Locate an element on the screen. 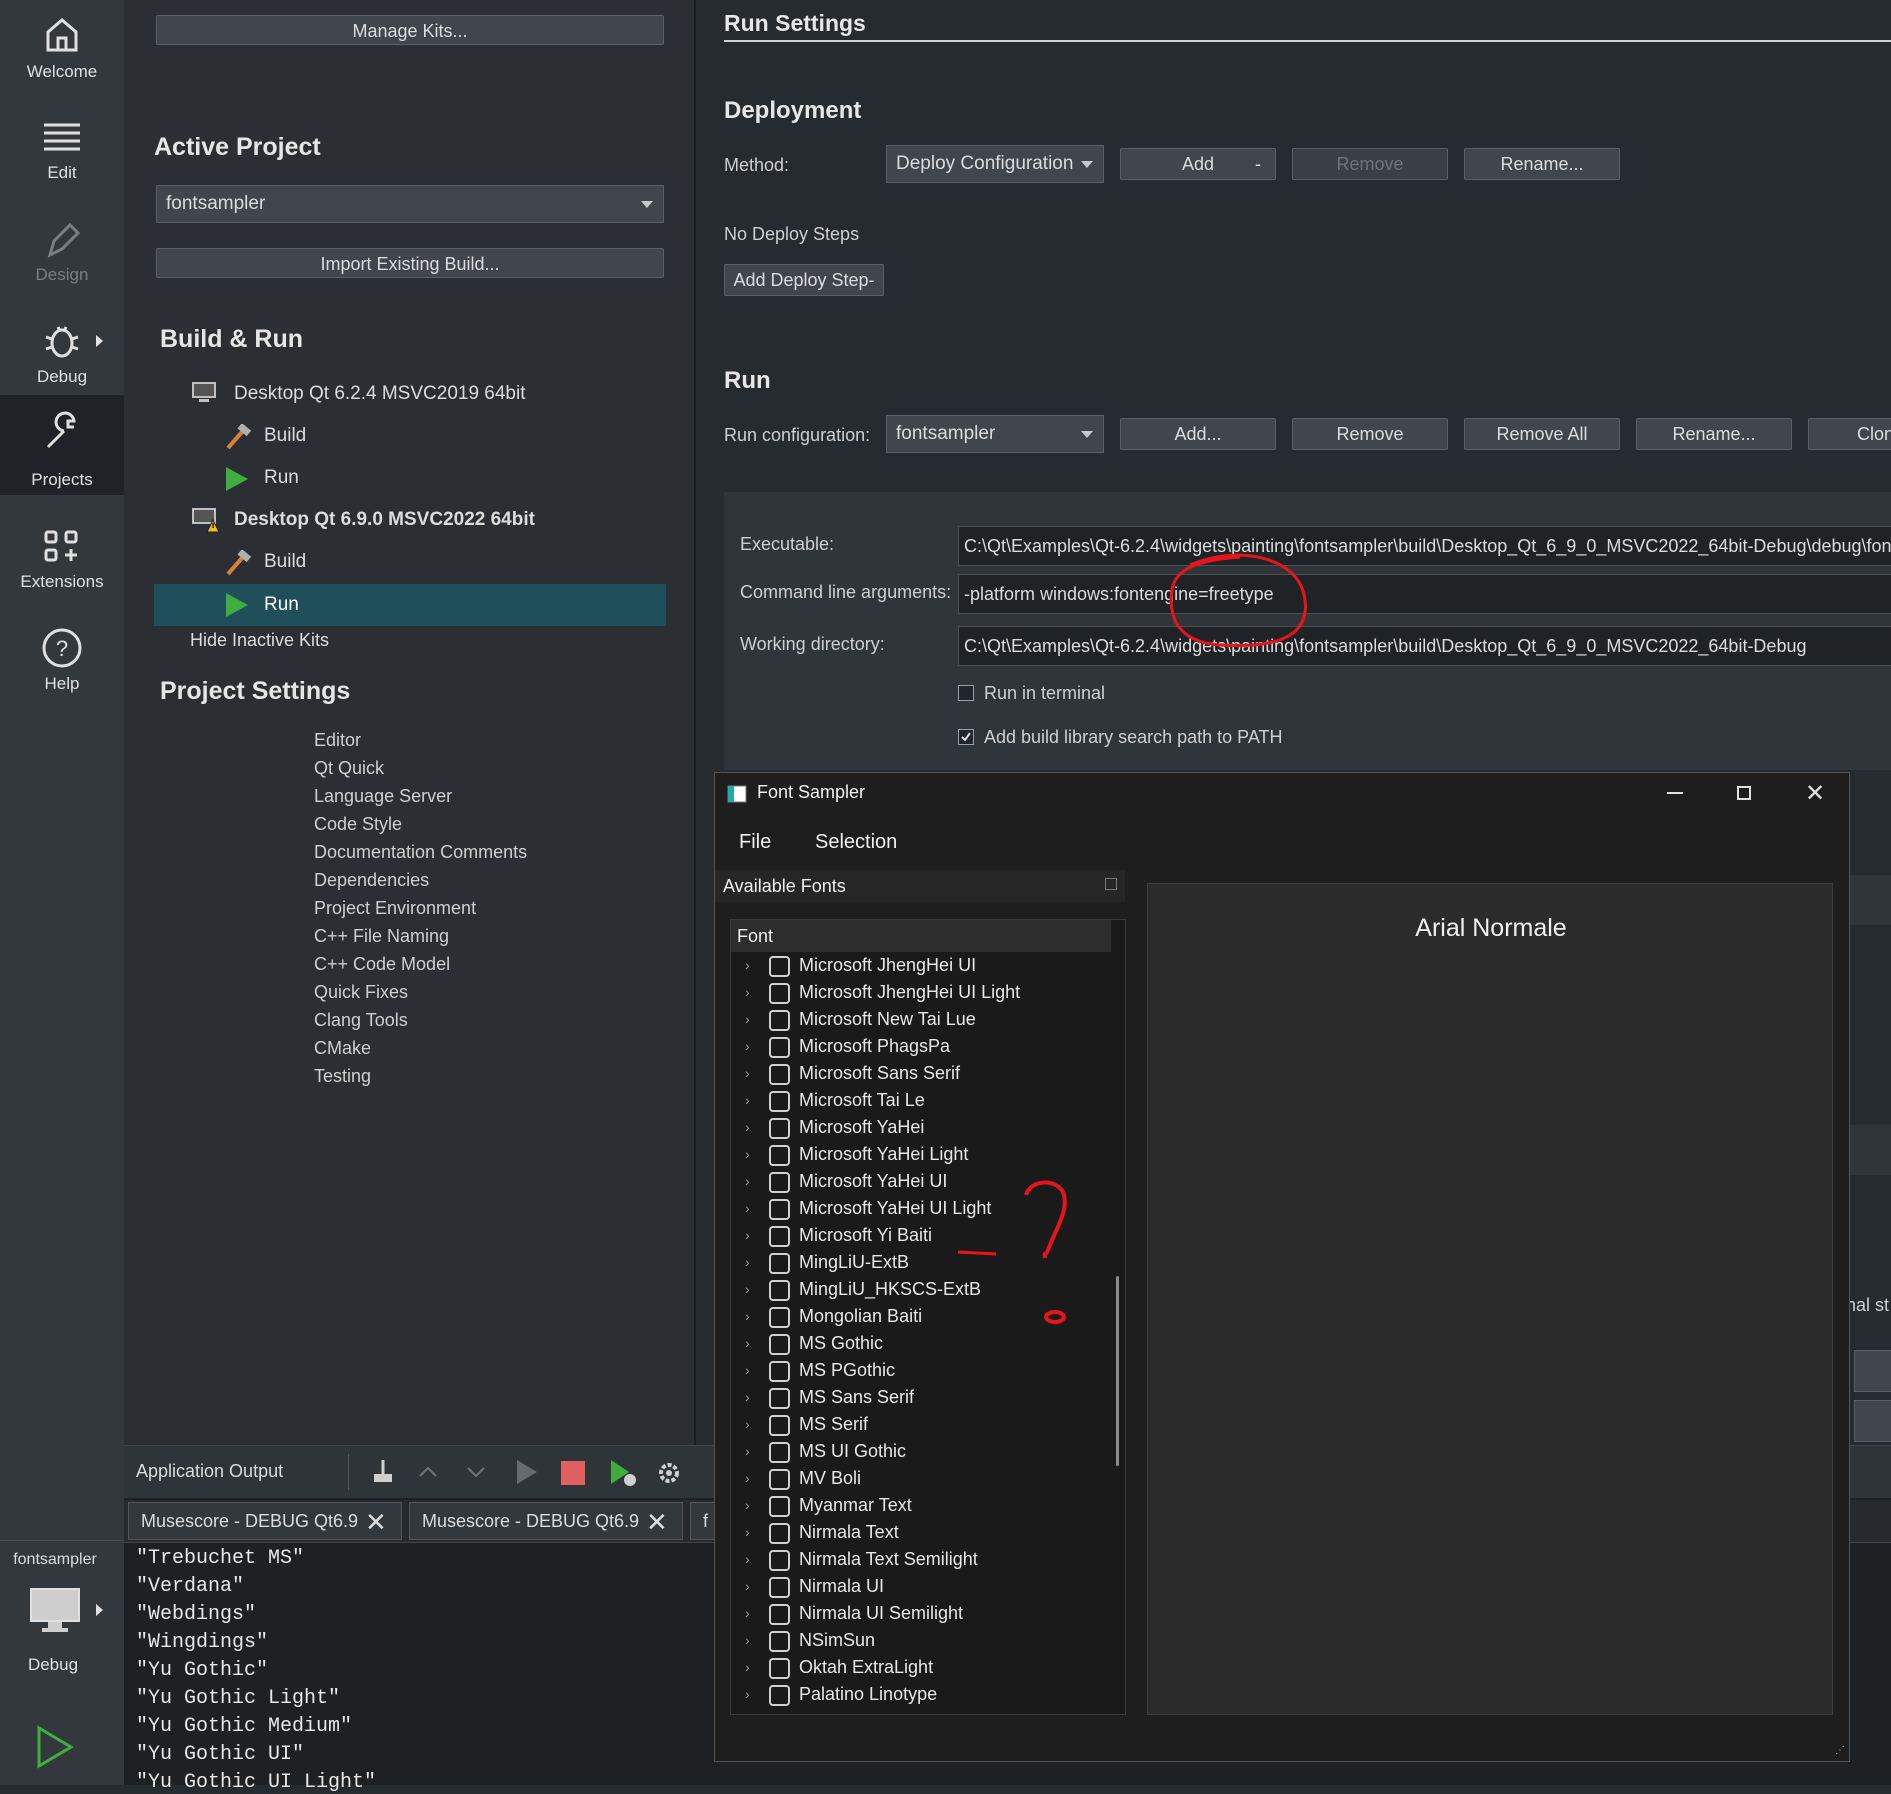  font-tree-row: › Microsoft Yi Baiti is located at coordinates (911, 1235).